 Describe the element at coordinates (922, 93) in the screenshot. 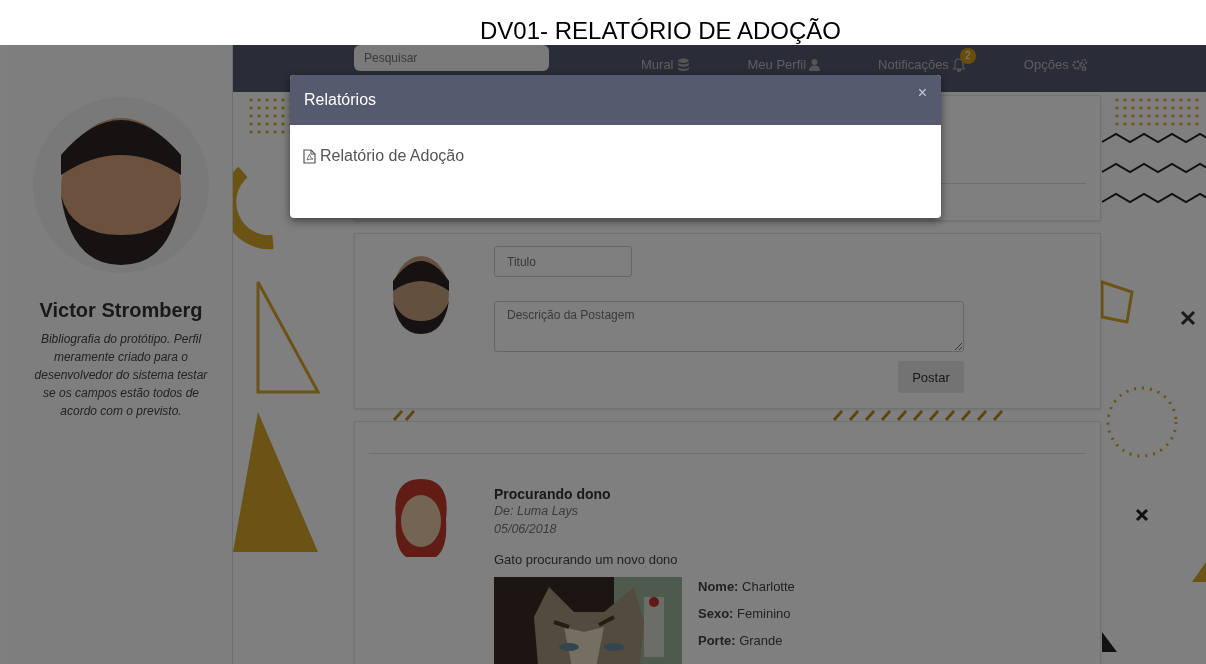

I see `close-button: ×` at that location.